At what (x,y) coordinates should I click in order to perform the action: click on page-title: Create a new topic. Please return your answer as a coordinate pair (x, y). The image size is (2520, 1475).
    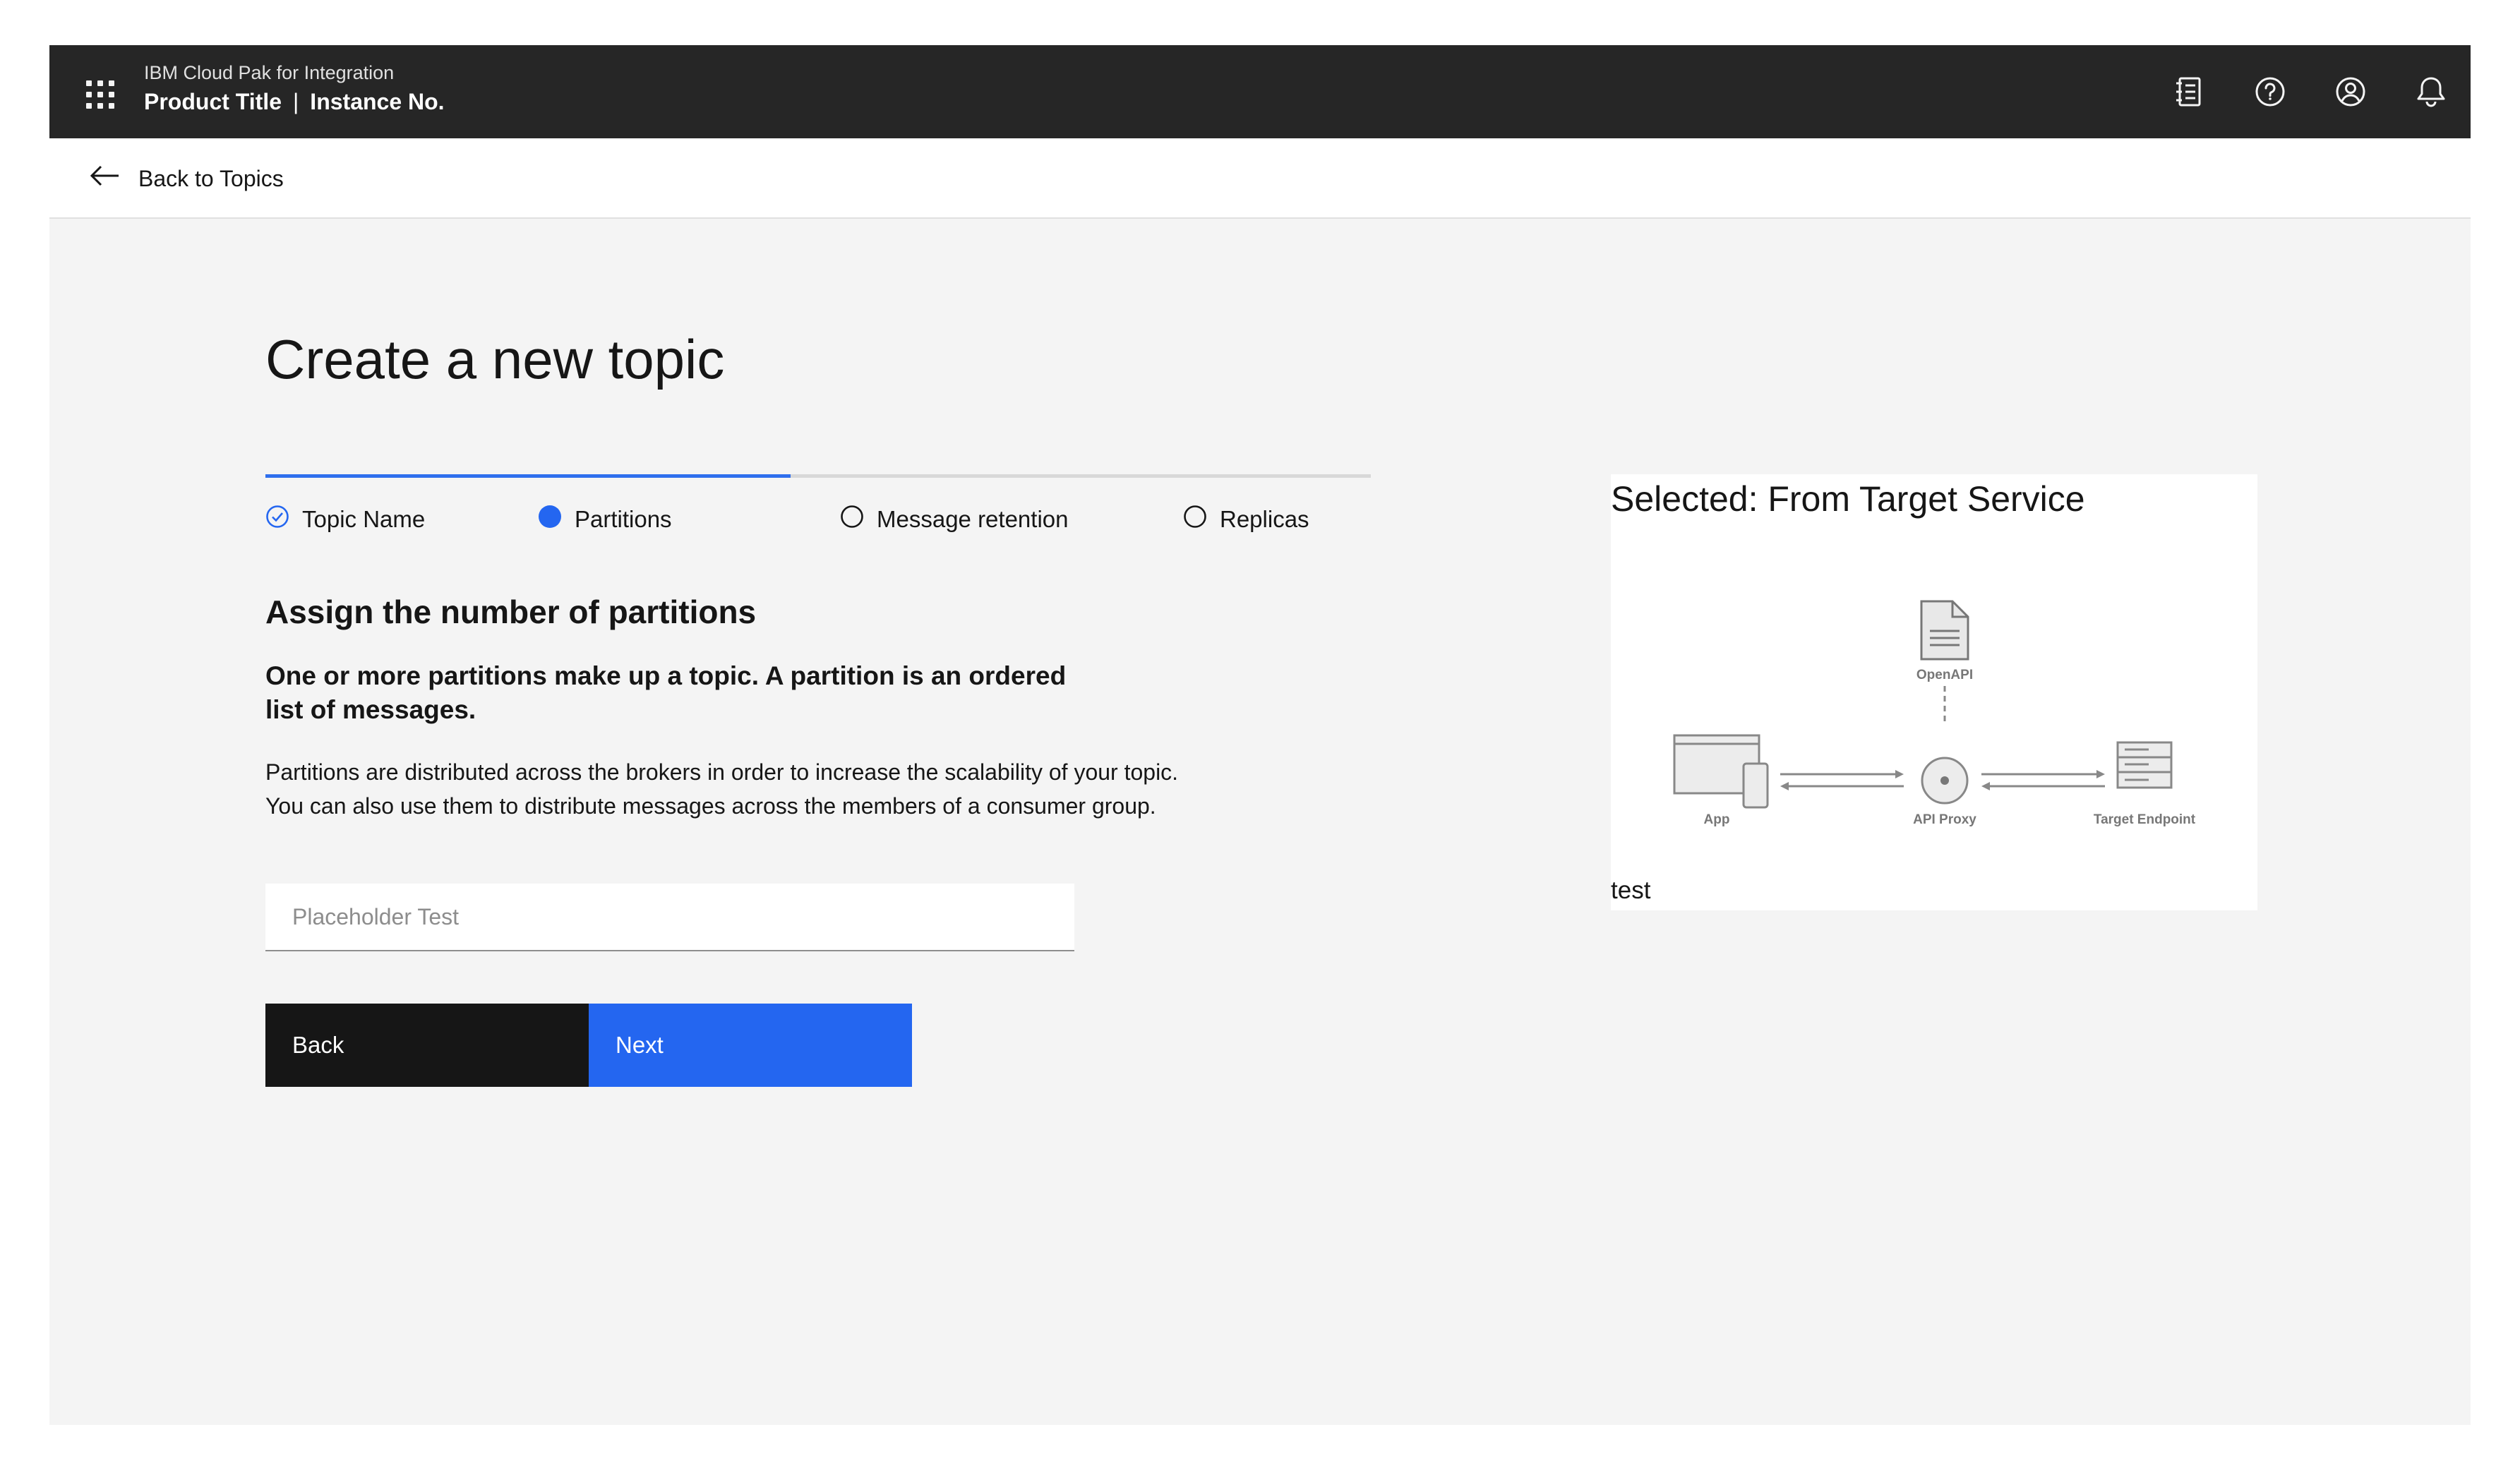
    Looking at the image, I should click on (495, 359).